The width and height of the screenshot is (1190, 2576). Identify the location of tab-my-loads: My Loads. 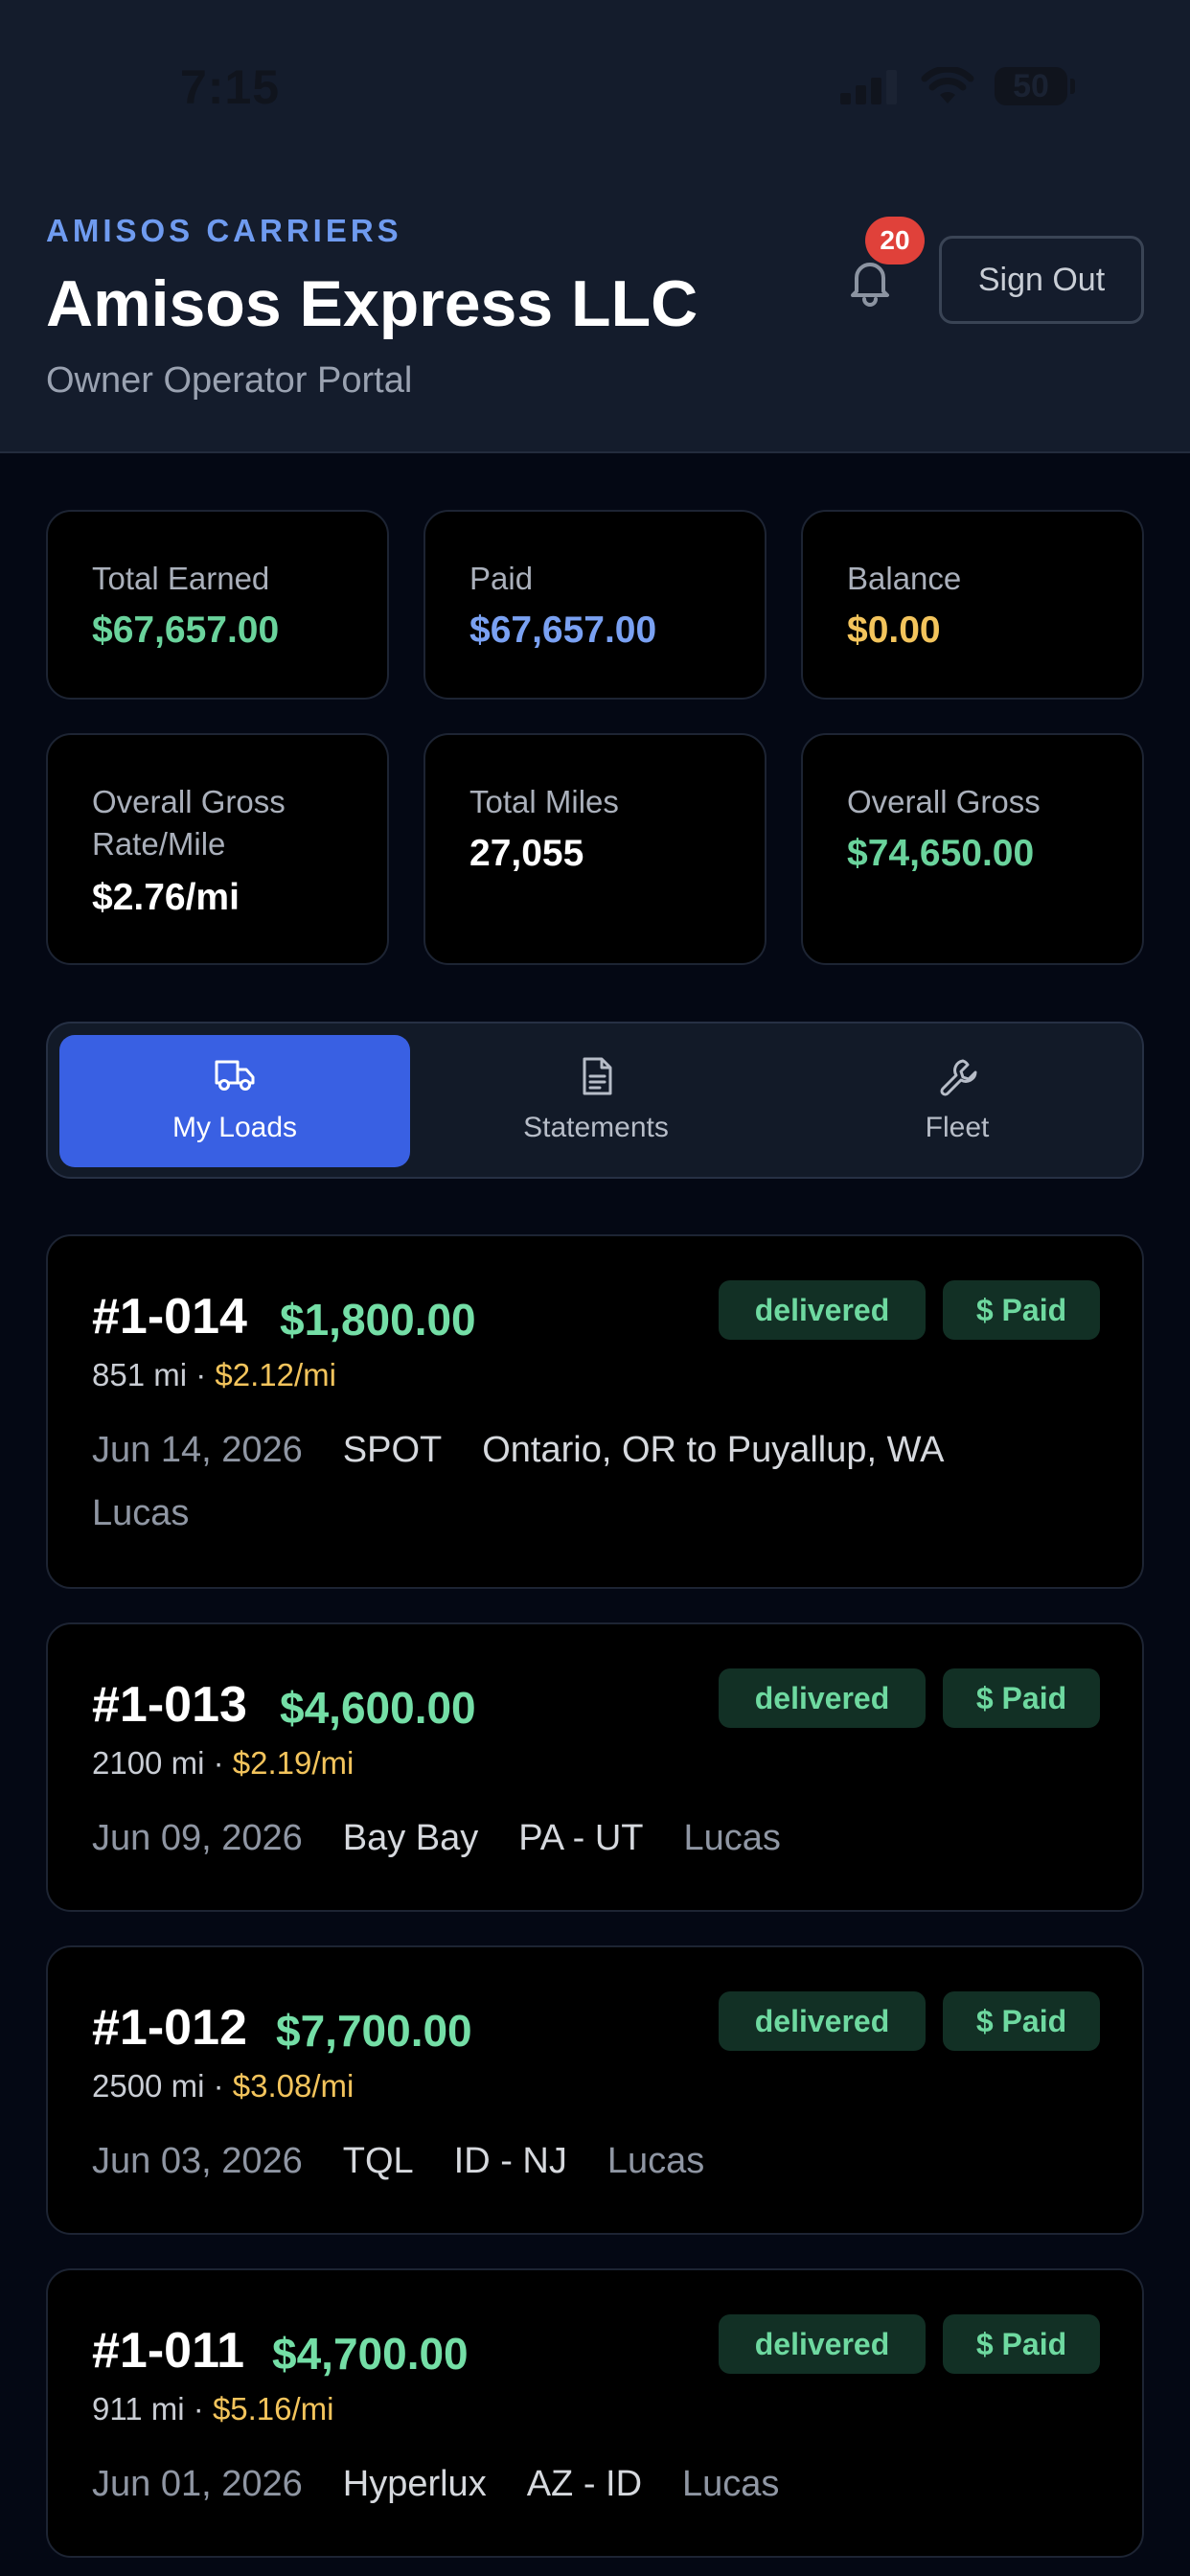
(234, 1101).